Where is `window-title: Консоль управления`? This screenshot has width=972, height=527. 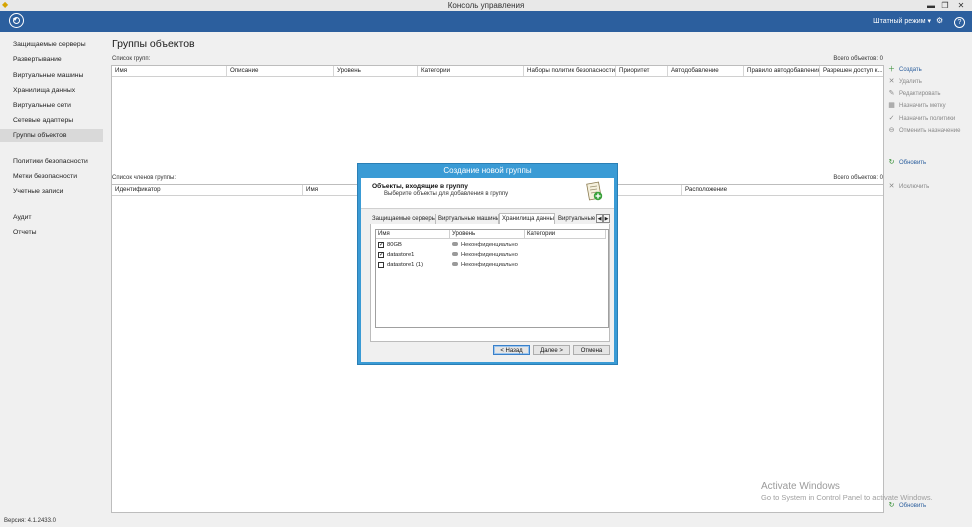 window-title: Консоль управления is located at coordinates (486, 5).